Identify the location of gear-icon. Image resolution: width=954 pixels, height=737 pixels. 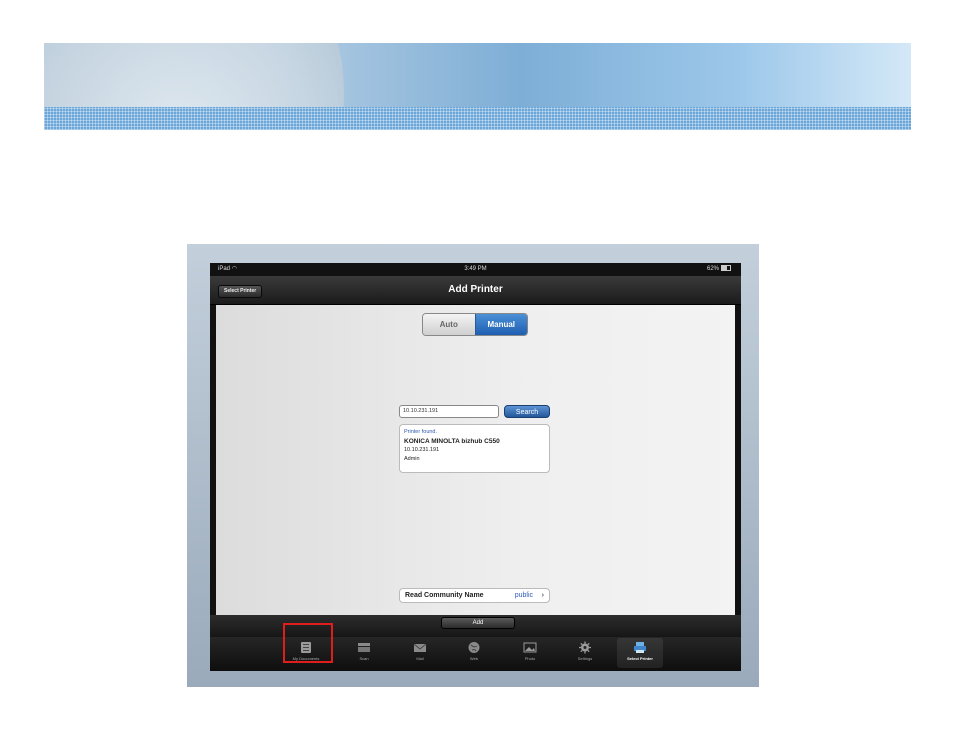
(585, 647).